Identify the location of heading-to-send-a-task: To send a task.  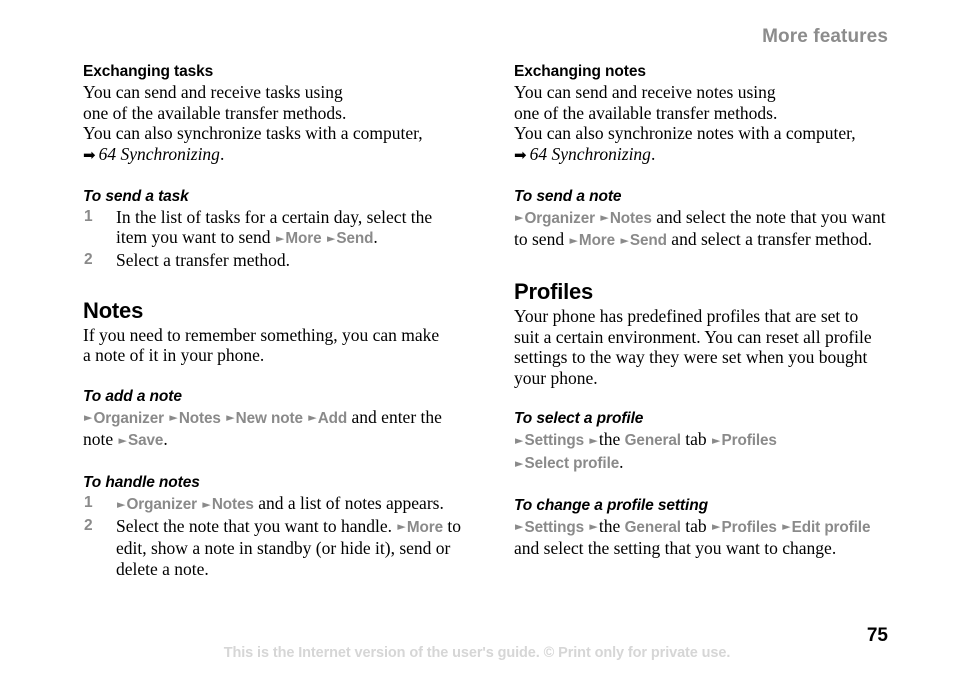
(136, 196).